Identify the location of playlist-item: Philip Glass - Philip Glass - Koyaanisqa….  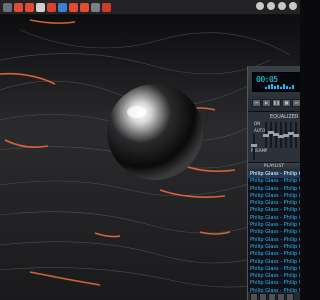
(274, 175).